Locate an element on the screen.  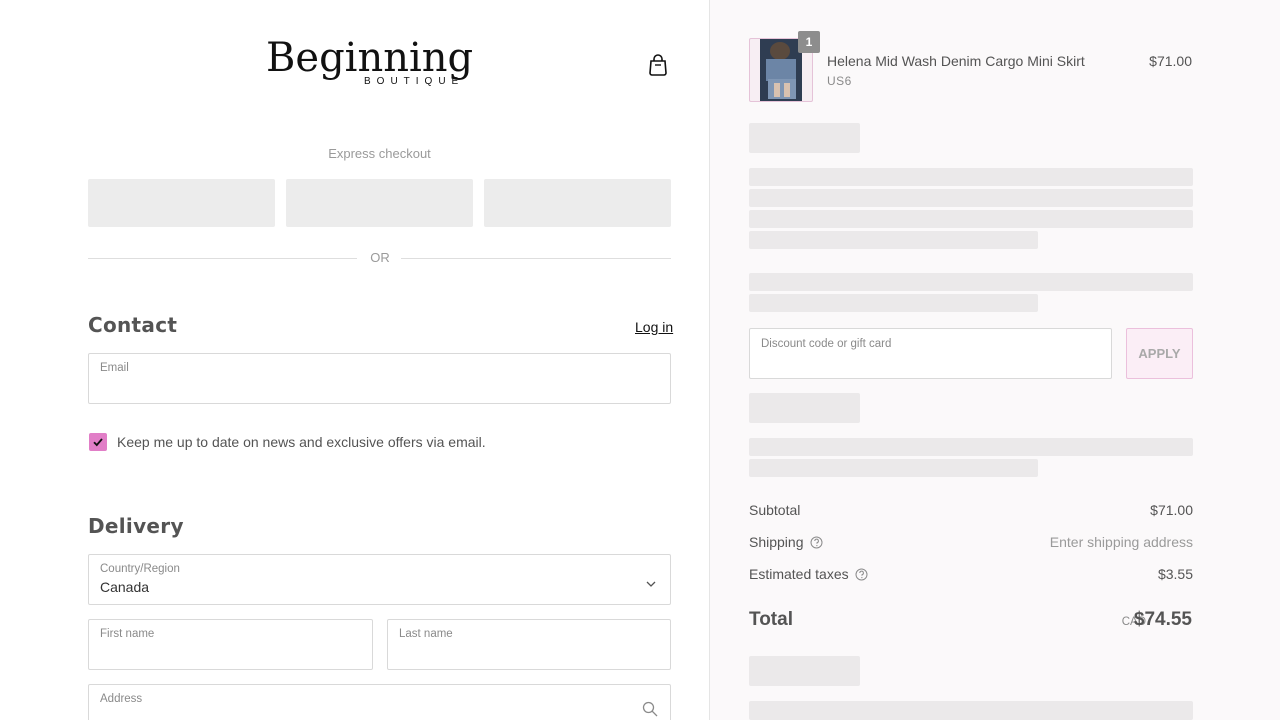
shopping-bag-icon is located at coordinates (659, 66).